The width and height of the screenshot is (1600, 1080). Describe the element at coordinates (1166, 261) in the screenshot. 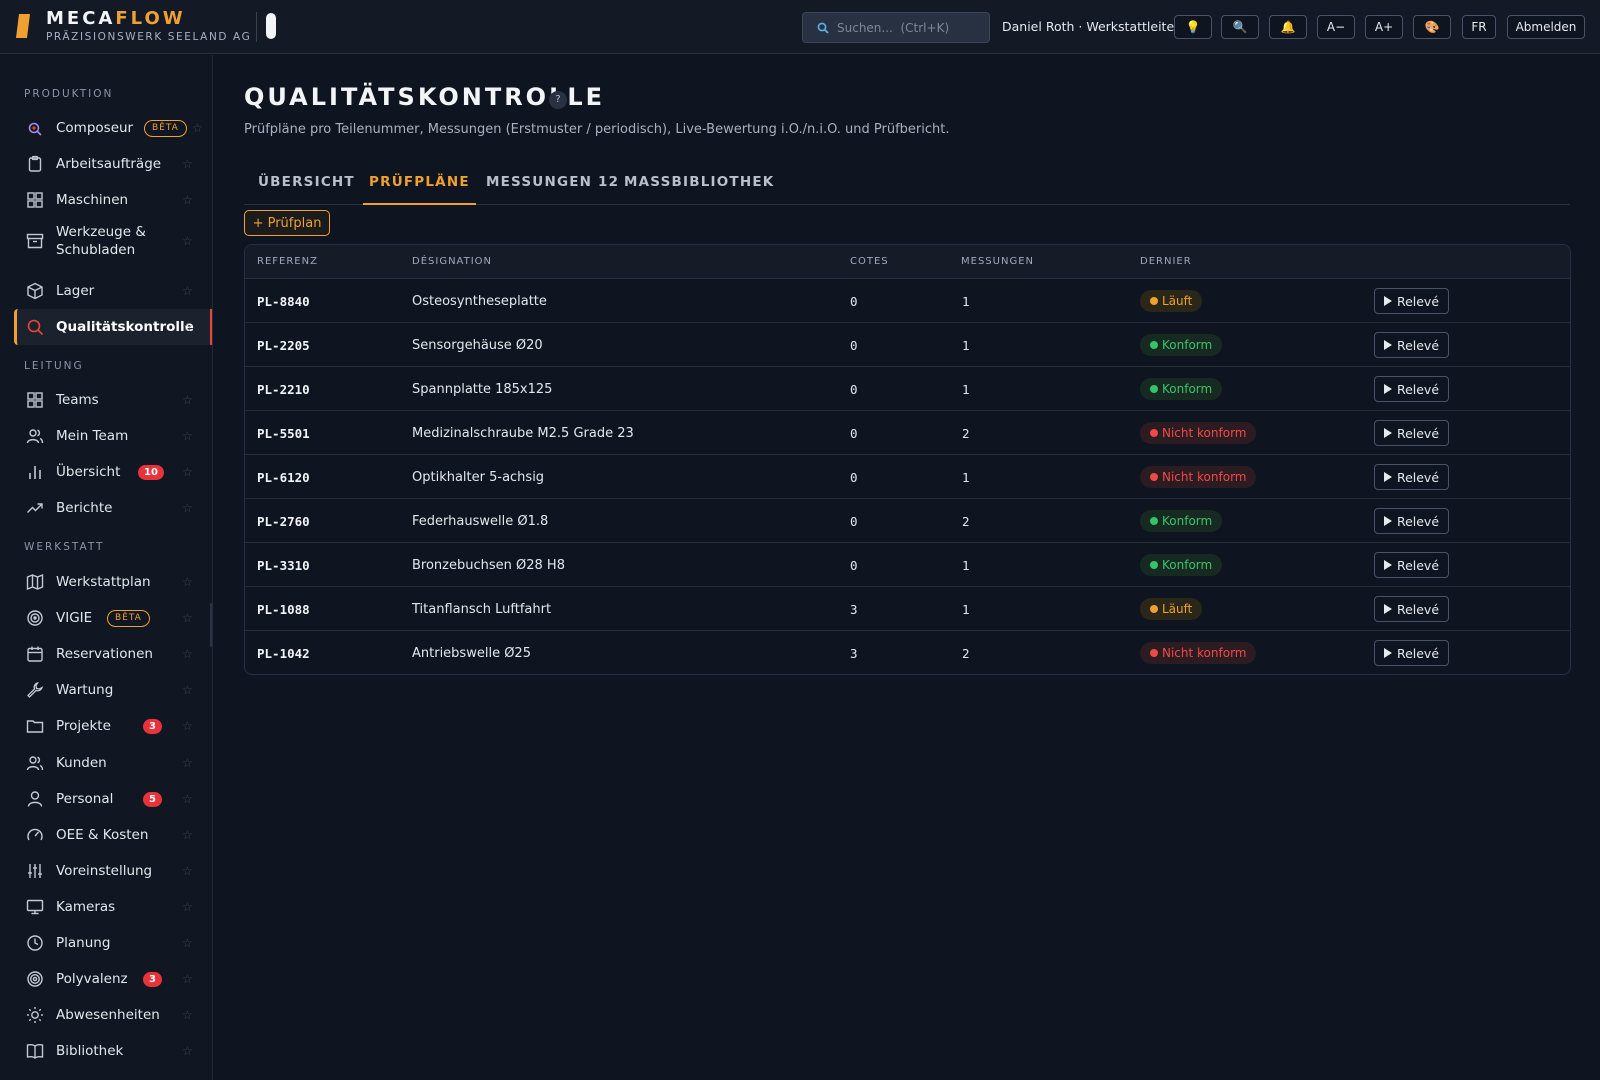

I see `column-header-dernier: DERNIER` at that location.